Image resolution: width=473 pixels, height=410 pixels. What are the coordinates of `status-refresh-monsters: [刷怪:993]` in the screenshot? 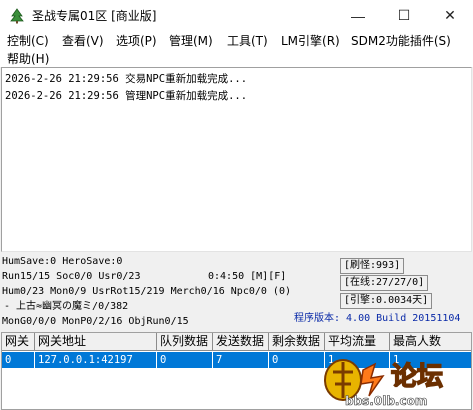 It's located at (372, 266).